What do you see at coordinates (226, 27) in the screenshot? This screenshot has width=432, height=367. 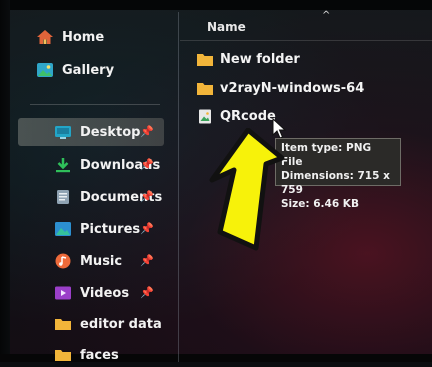 I see `column-header-name: Name` at bounding box center [226, 27].